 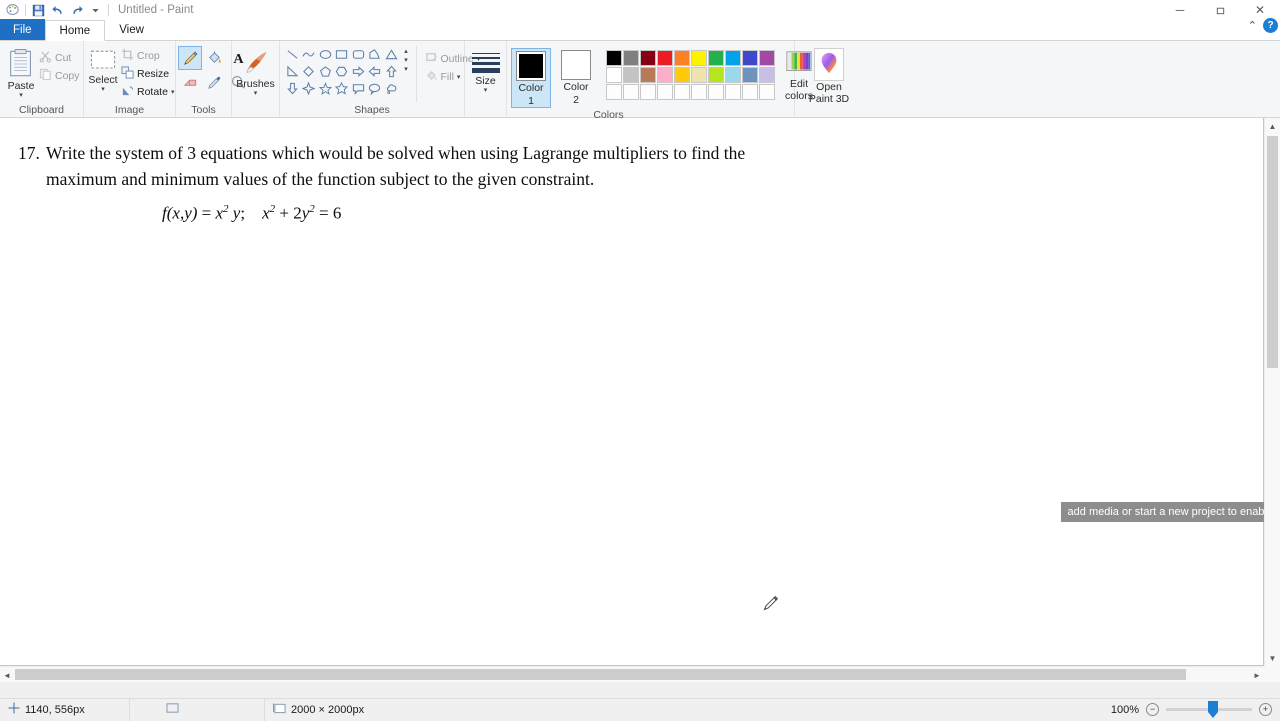 I want to click on zoom-slider-thumb, so click(x=1213, y=709).